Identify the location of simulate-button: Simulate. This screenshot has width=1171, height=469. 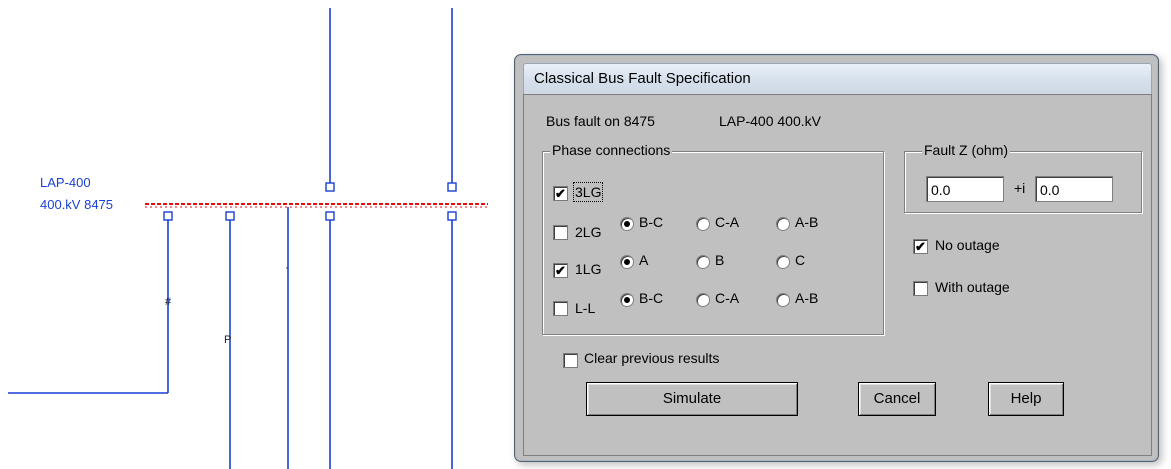
(692, 399).